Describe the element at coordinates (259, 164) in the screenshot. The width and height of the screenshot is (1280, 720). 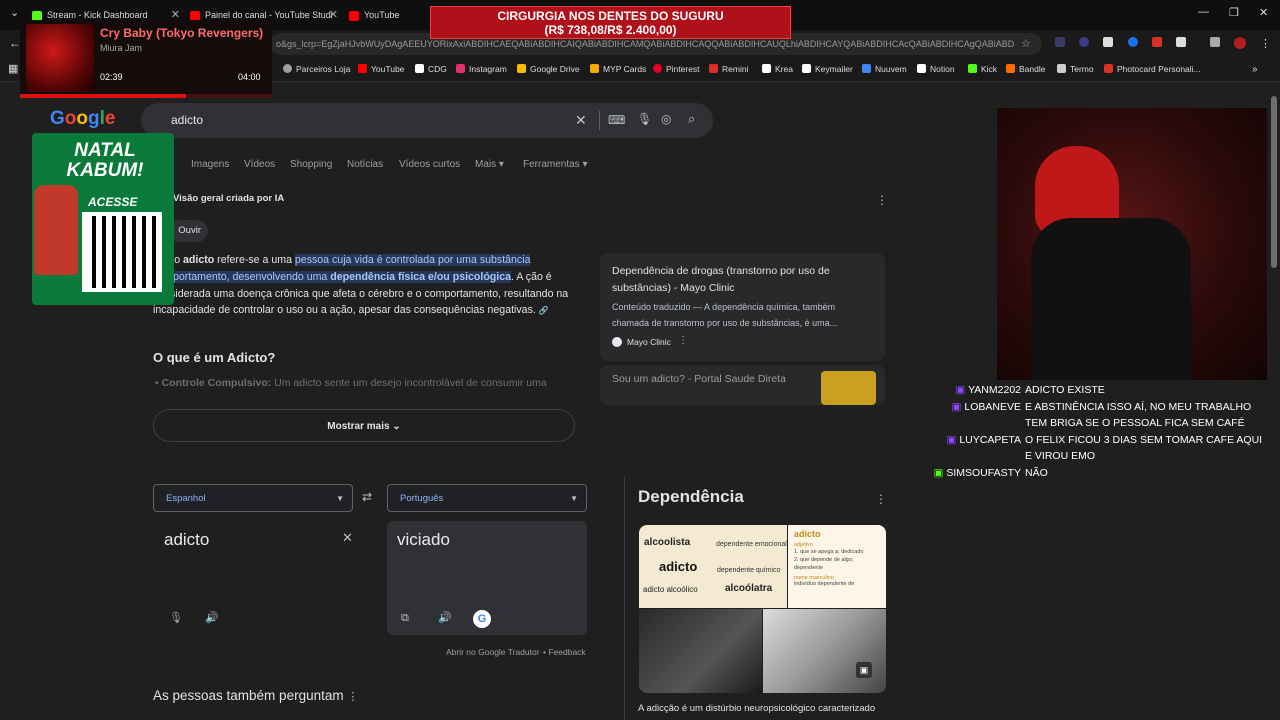
I see `tab-videos: Vídeos` at that location.